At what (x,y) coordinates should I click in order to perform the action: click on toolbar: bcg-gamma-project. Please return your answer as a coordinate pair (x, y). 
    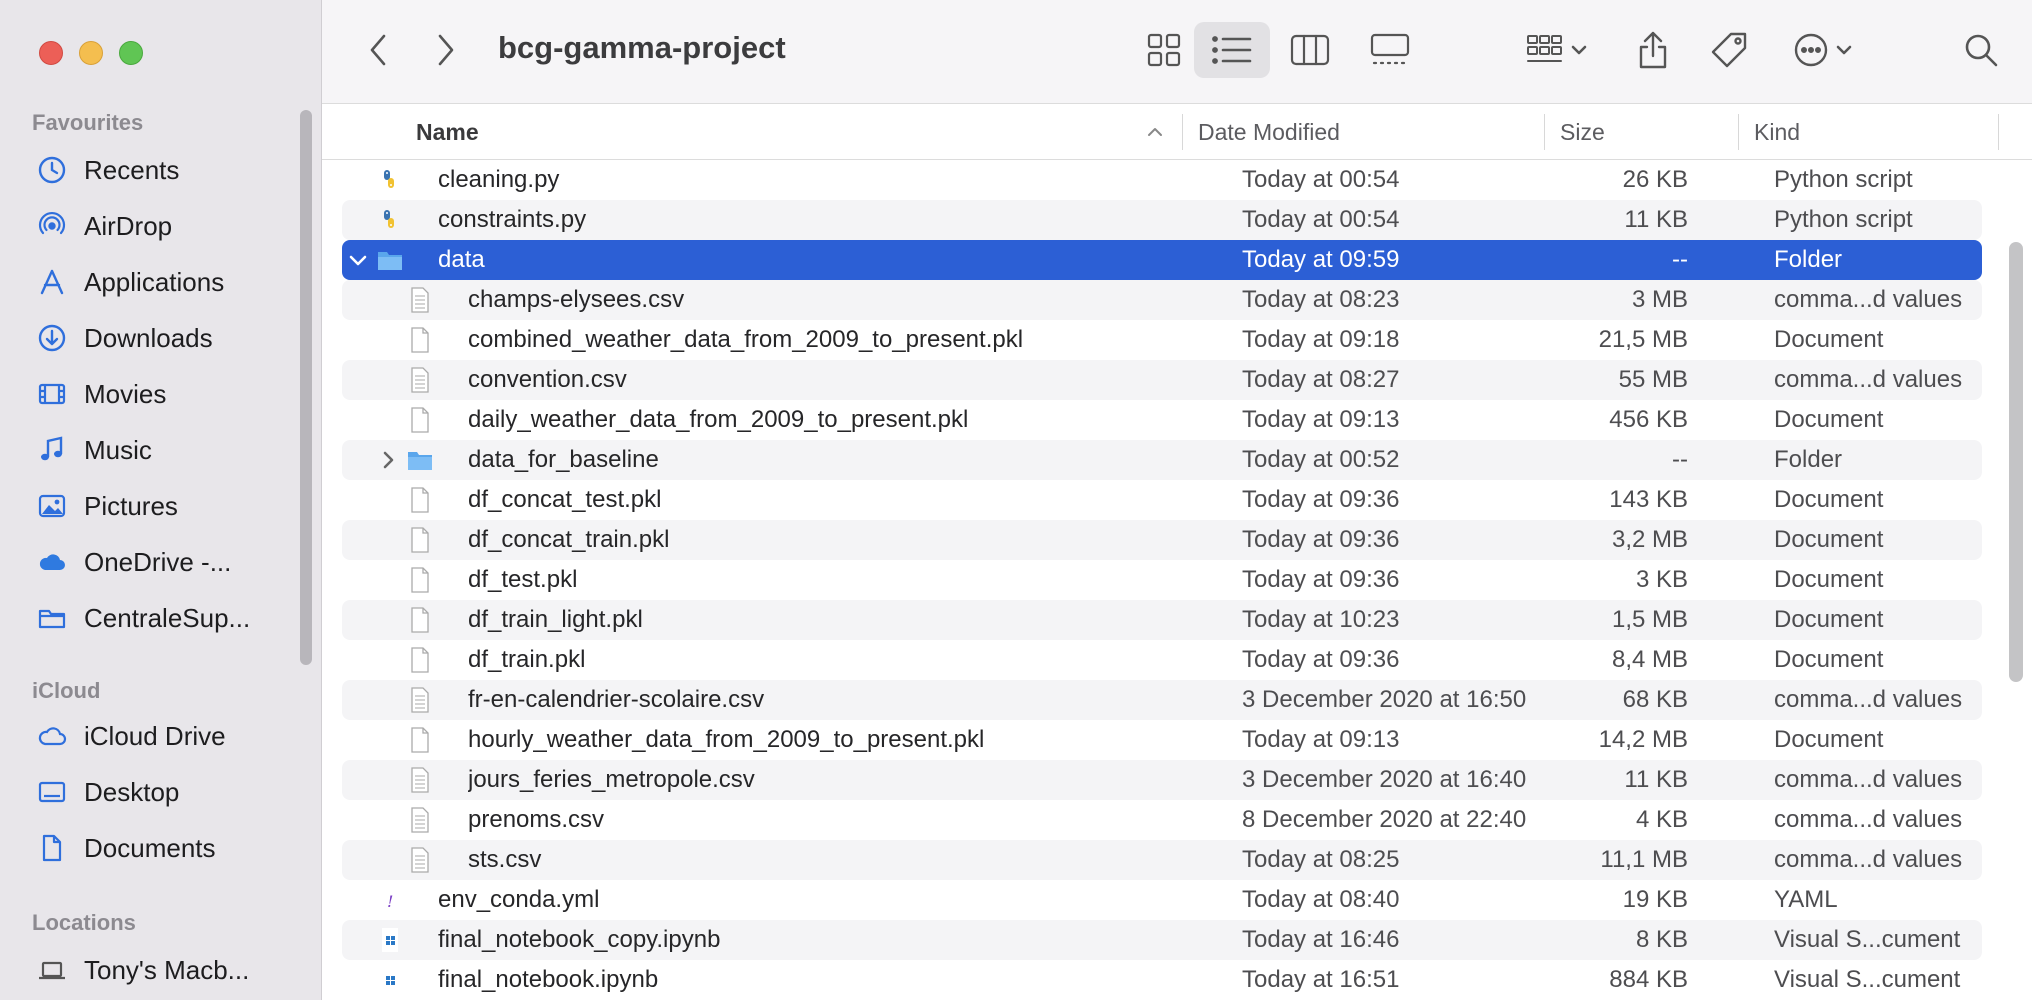
    Looking at the image, I should click on (1177, 52).